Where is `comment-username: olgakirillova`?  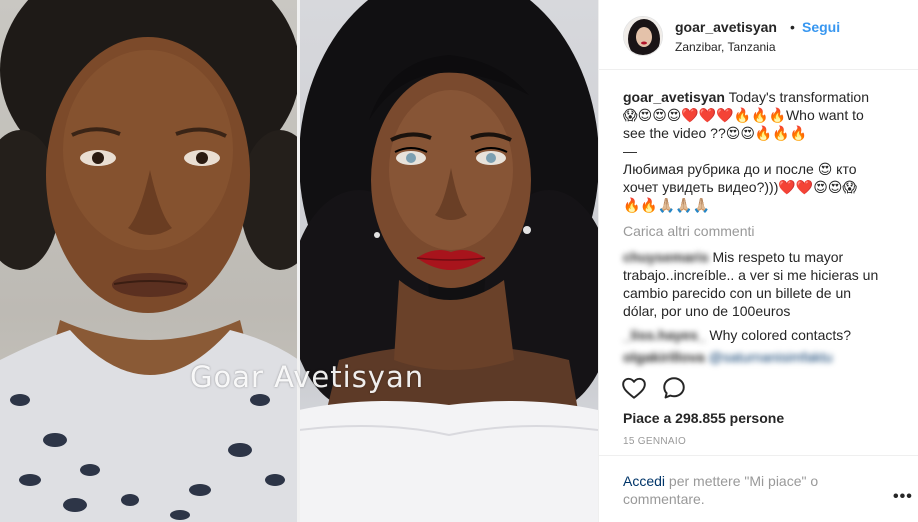
comment-username: olgakirillova is located at coordinates (664, 357).